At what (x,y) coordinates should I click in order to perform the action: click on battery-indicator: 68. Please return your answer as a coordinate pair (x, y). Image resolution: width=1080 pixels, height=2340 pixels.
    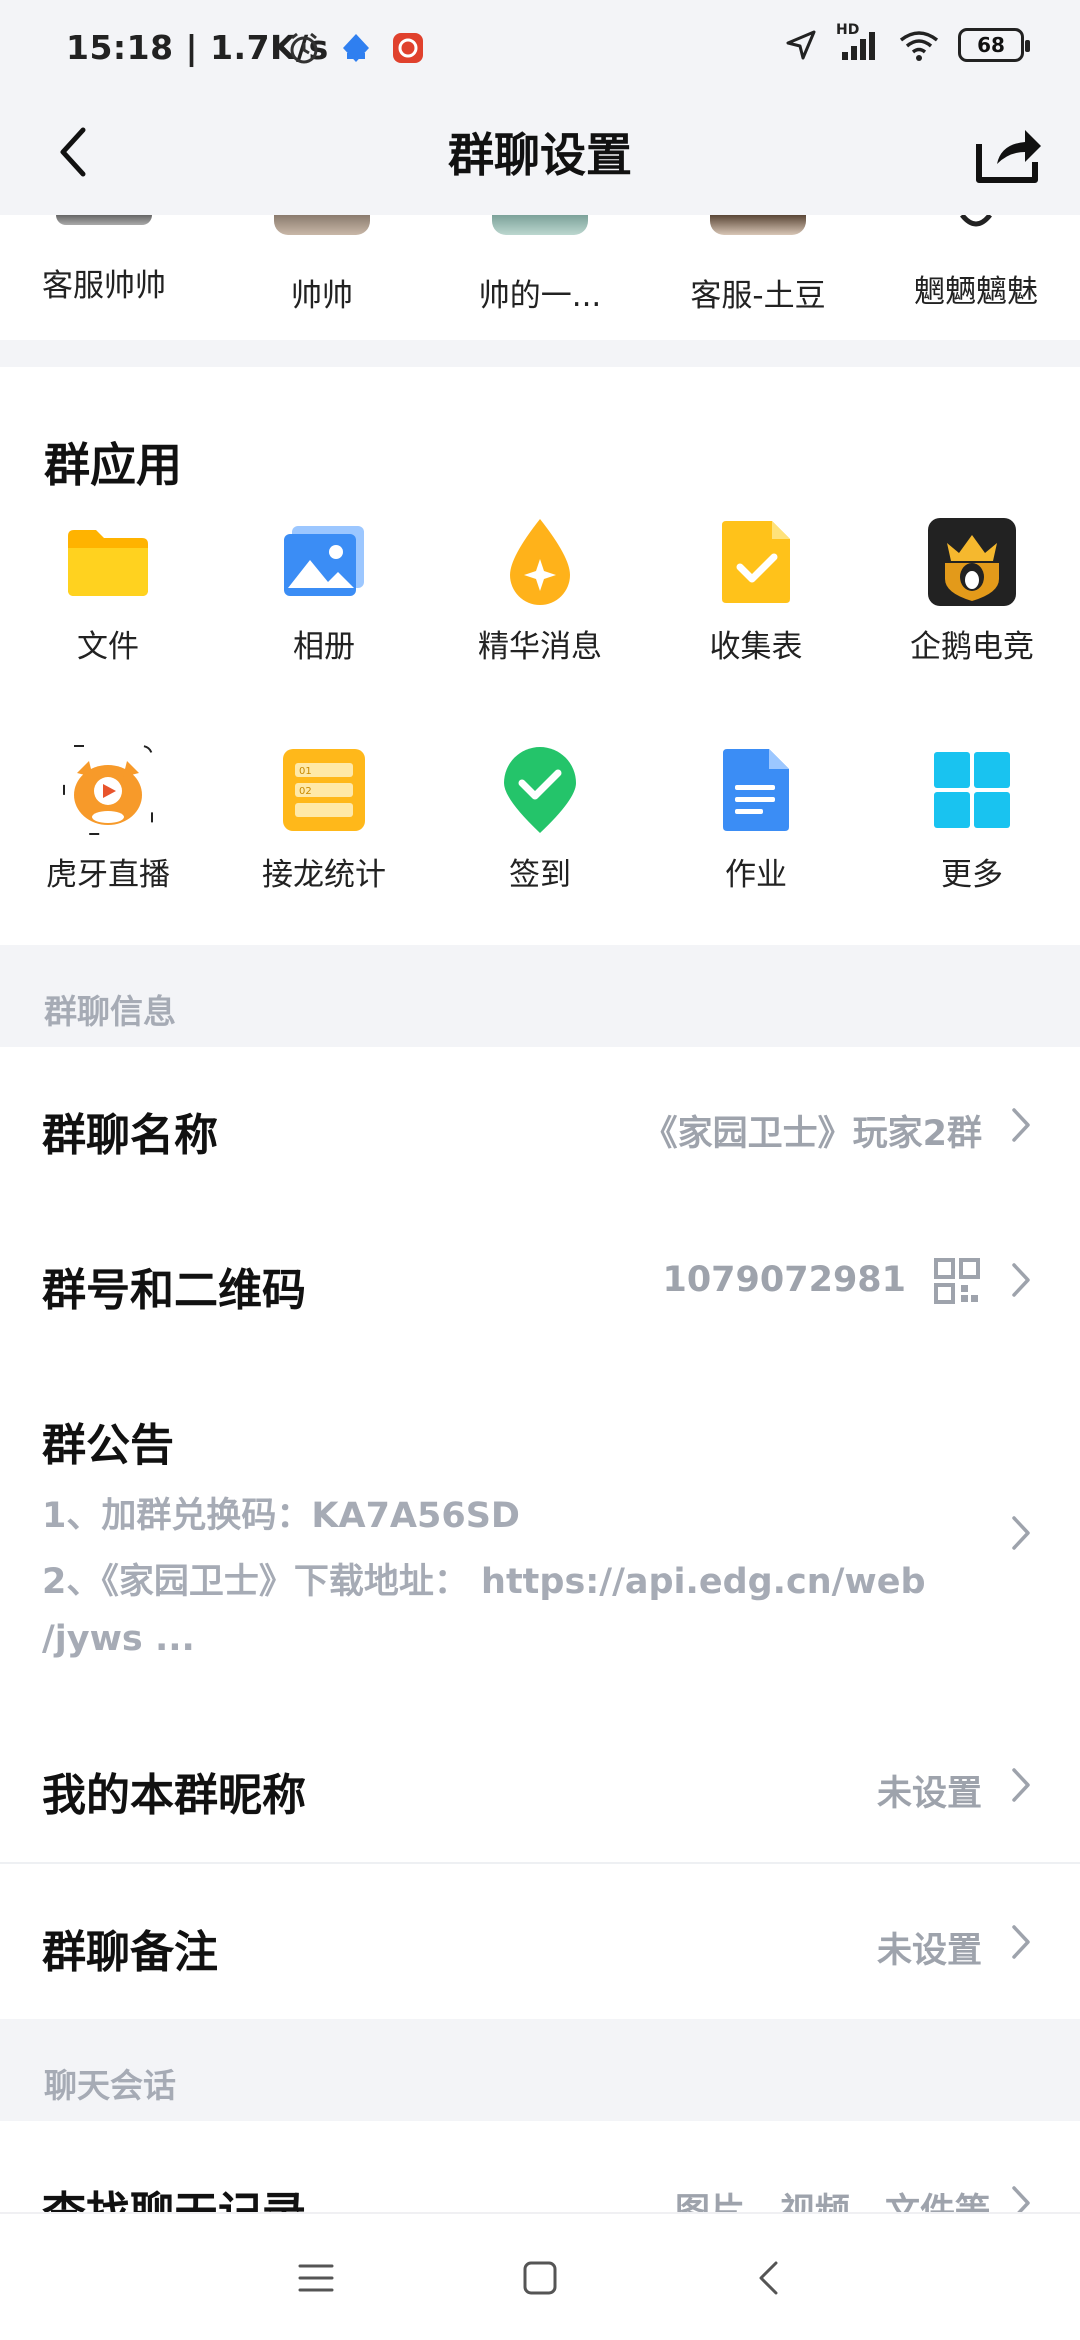
    Looking at the image, I should click on (994, 45).